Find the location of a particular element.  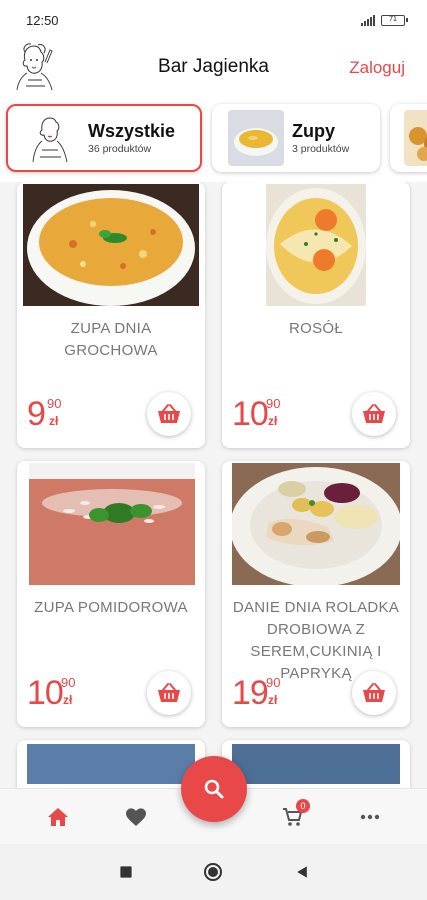

status-icons: 71 is located at coordinates (384, 20).